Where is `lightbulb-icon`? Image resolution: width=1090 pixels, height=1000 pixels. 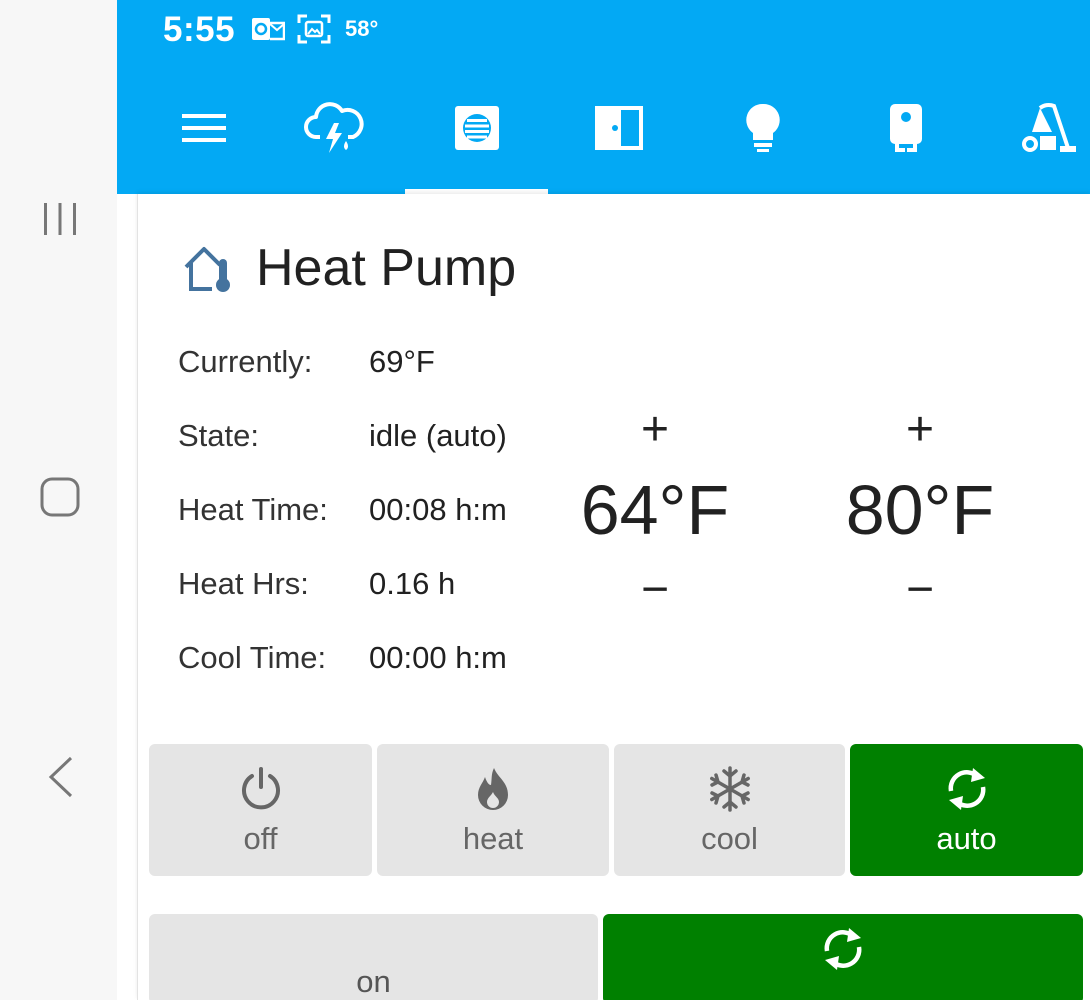
lightbulb-icon is located at coordinates (762, 127).